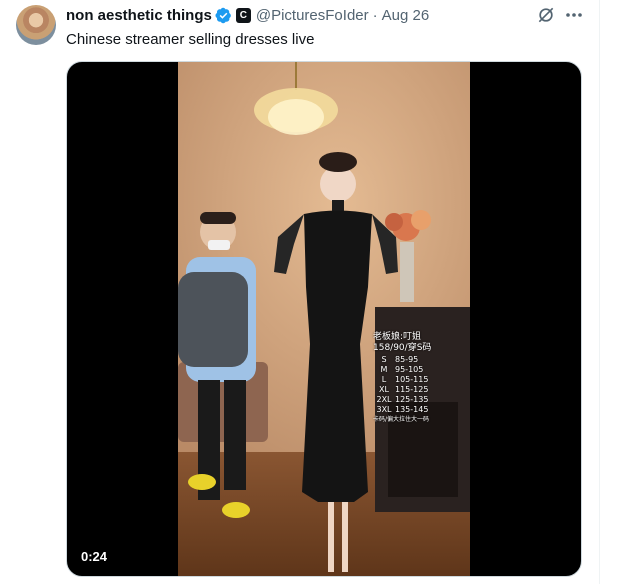 This screenshot has width=617, height=584. What do you see at coordinates (400, 359) in the screenshot?
I see `size-row: S 85-95` at bounding box center [400, 359].